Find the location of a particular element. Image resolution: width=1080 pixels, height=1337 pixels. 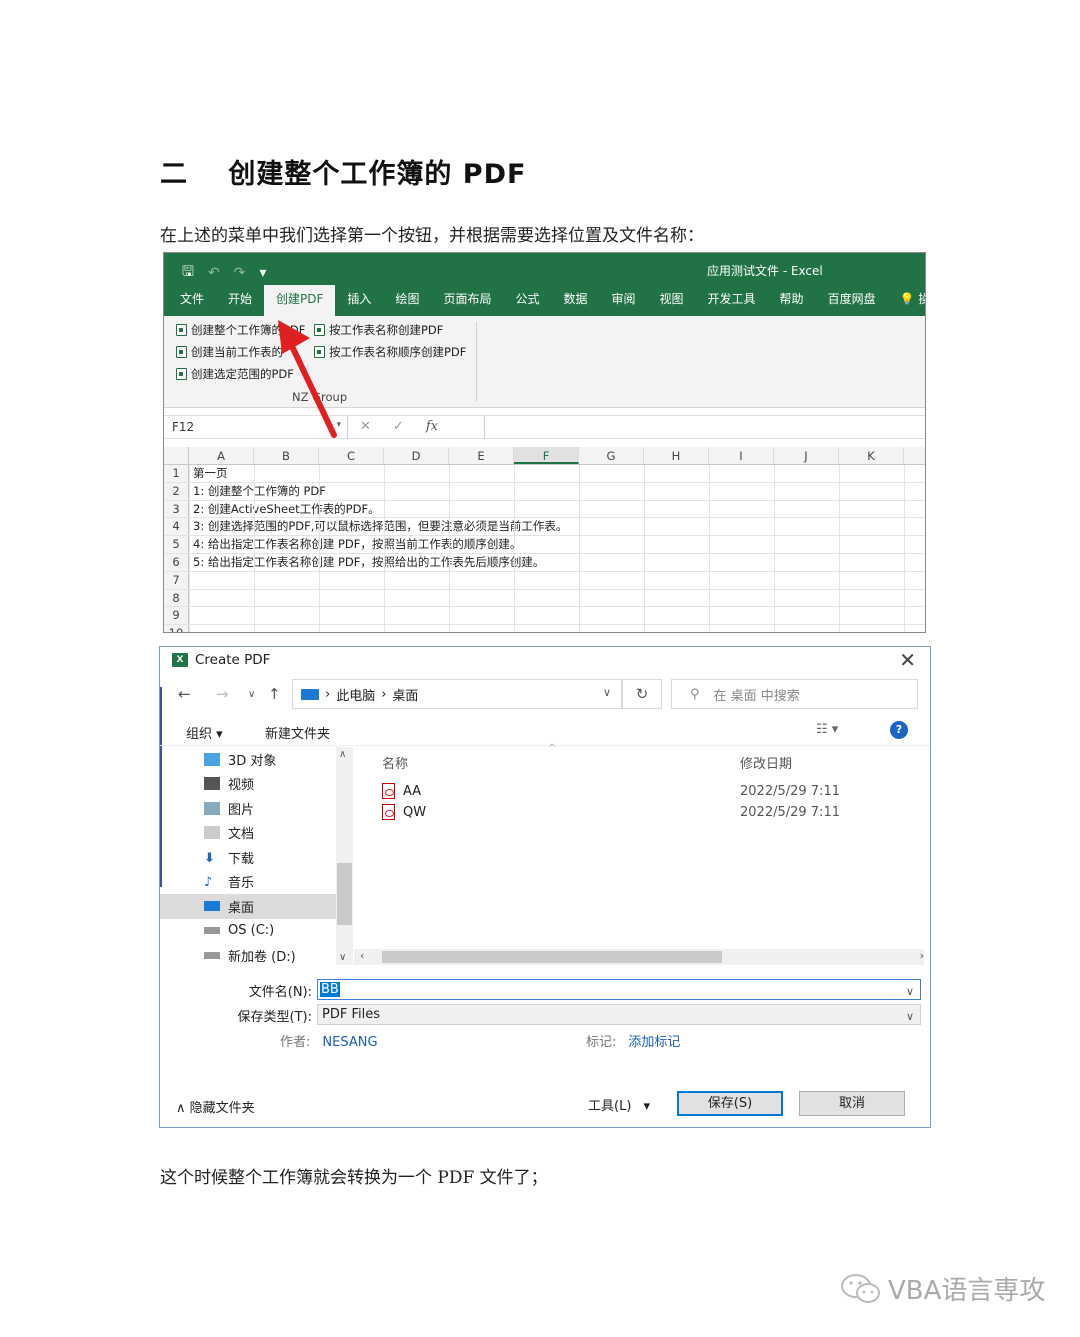

breadcrumb-desktop: 桌面 is located at coordinates (405, 694).